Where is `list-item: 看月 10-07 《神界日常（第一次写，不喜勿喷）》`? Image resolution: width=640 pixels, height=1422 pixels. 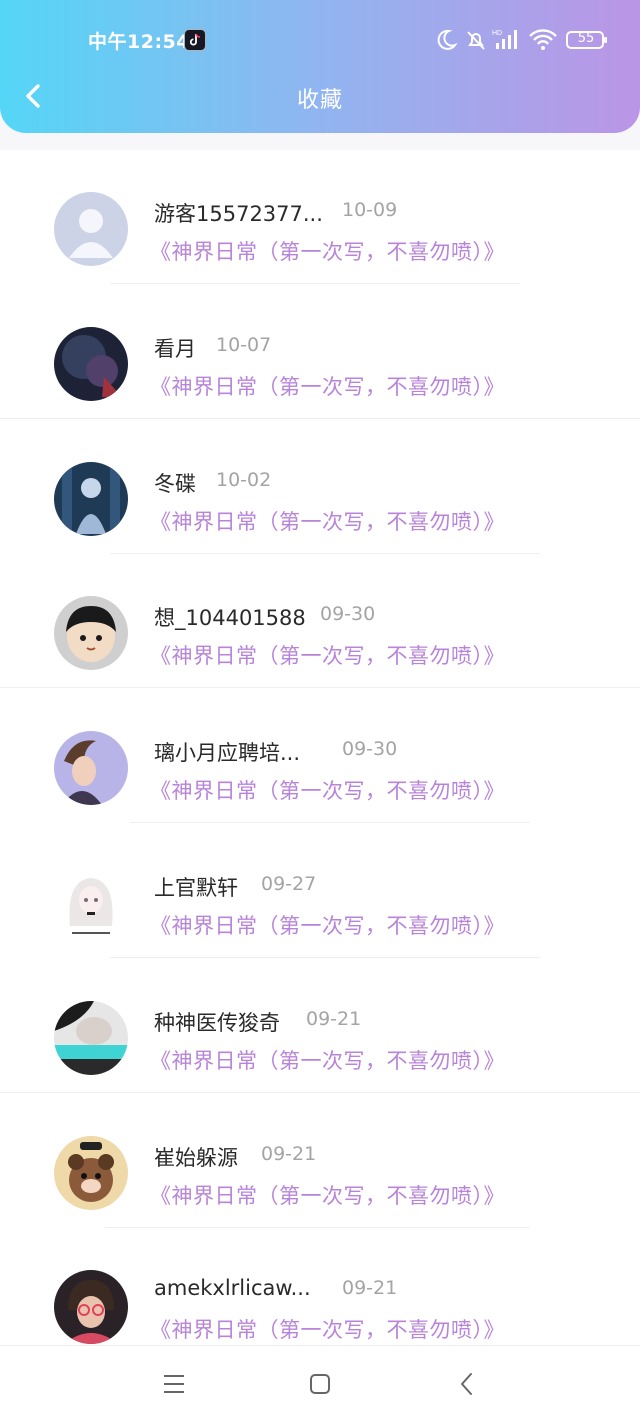
list-item: 看月 10-07 《神界日常（第一次写，不喜勿喷）》 is located at coordinates (320, 352).